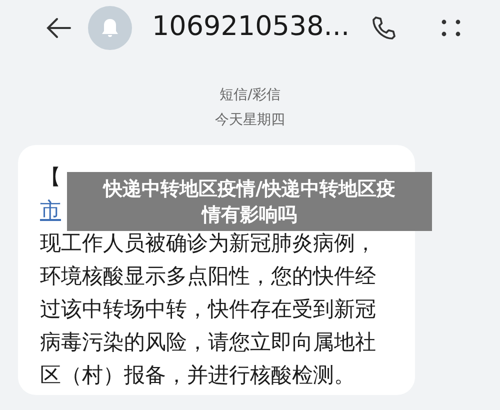  What do you see at coordinates (208, 342) in the screenshot?
I see `message-line: 病毒污染的风险，请您立即向属地社` at bounding box center [208, 342].